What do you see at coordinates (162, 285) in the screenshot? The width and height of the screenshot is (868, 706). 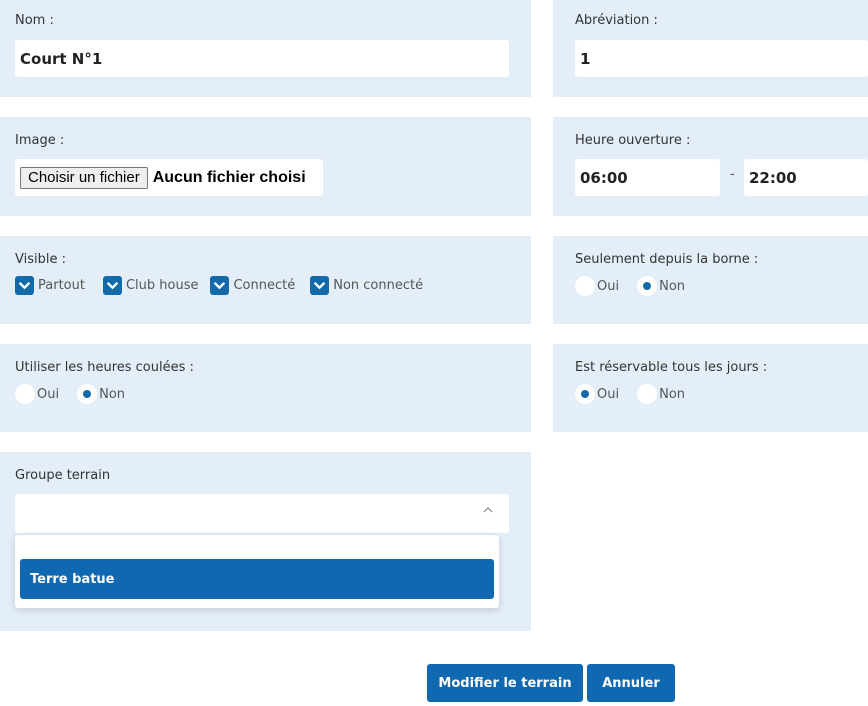 I see `checkbox-club-house-label: Club house` at bounding box center [162, 285].